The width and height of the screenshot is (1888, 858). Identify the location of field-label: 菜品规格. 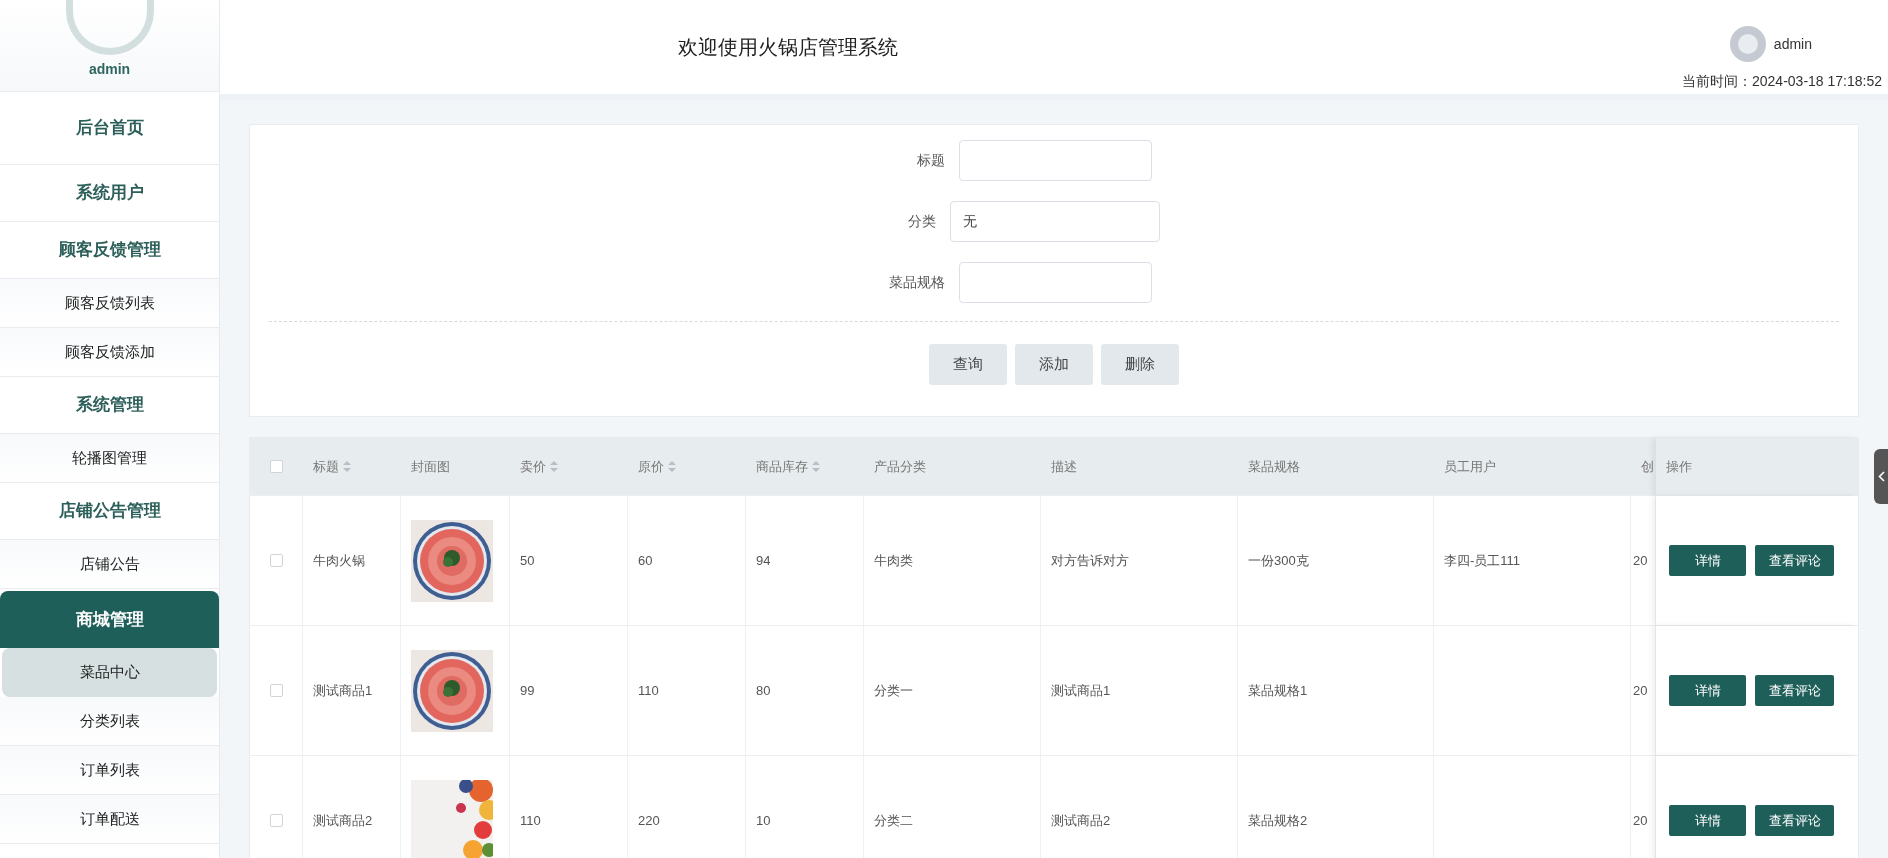
(916, 282).